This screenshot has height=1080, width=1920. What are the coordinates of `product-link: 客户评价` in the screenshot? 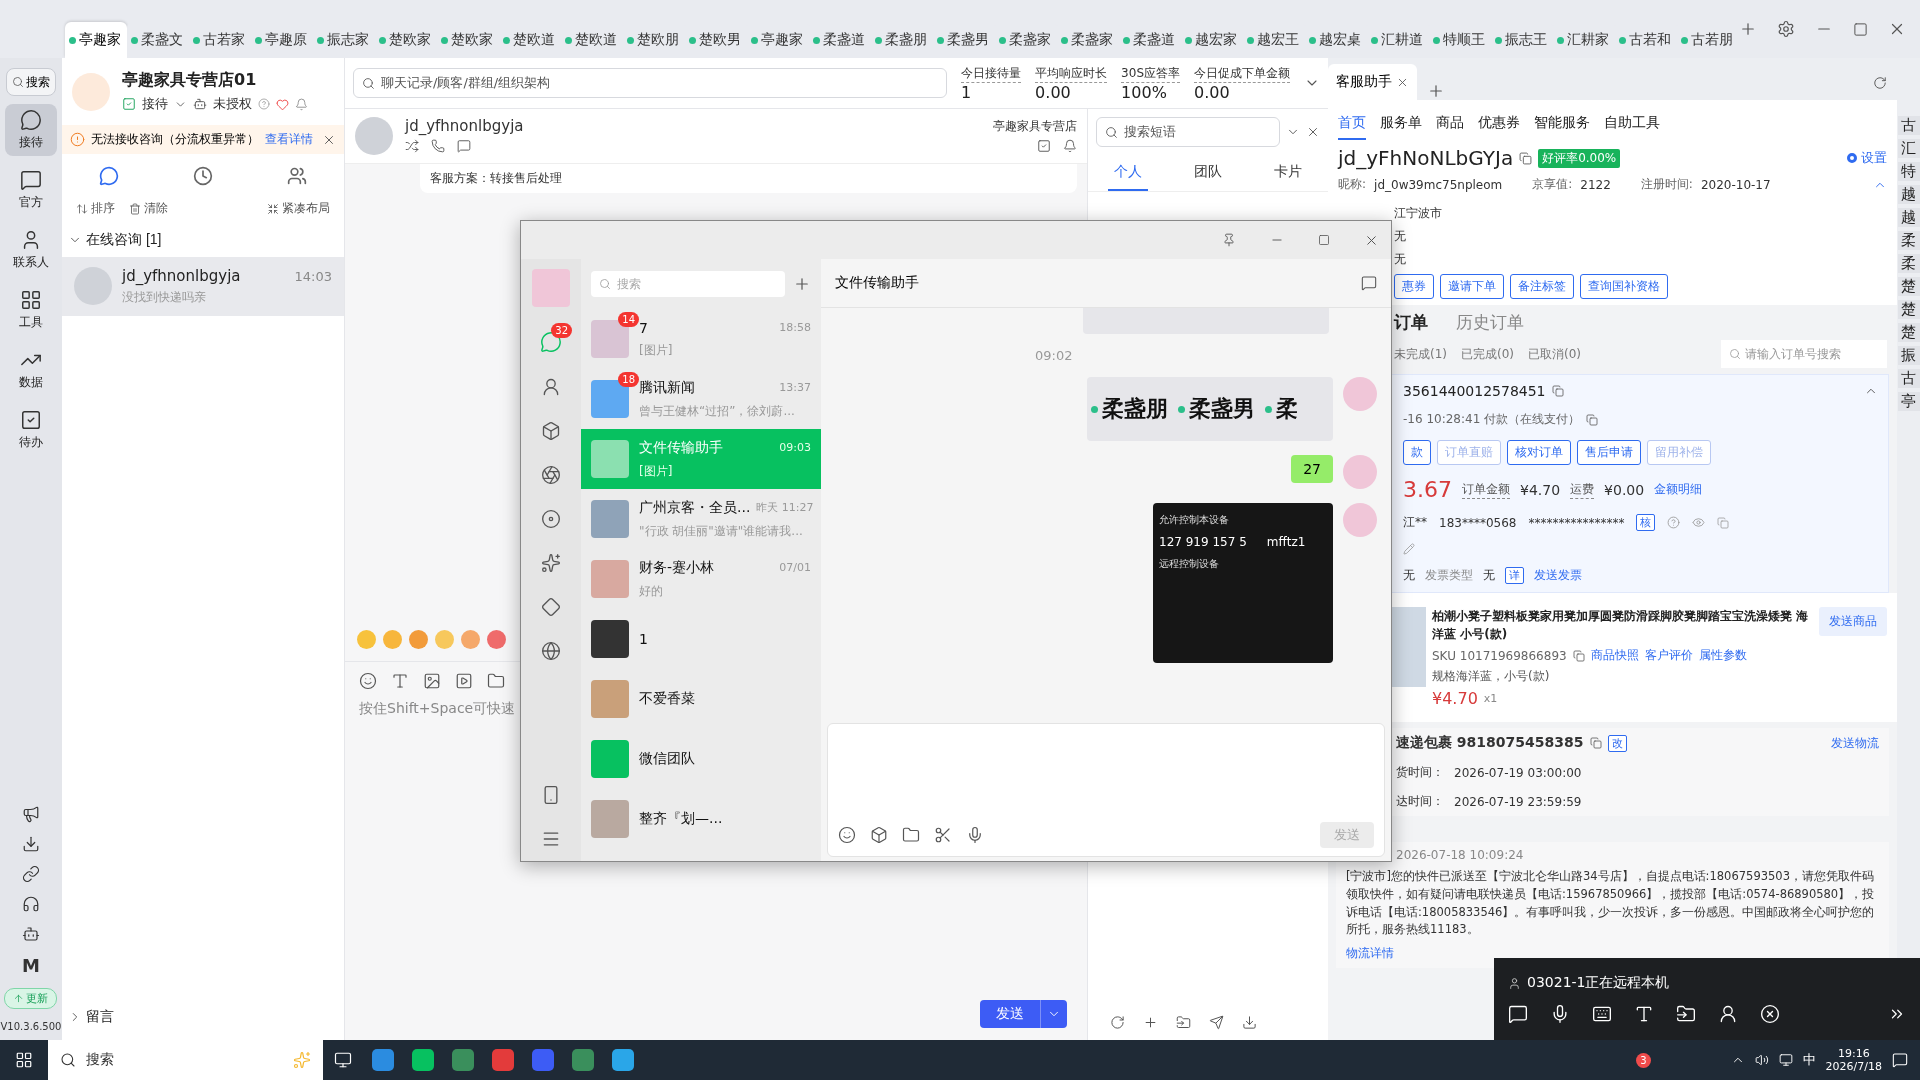 It's located at (1668, 655).